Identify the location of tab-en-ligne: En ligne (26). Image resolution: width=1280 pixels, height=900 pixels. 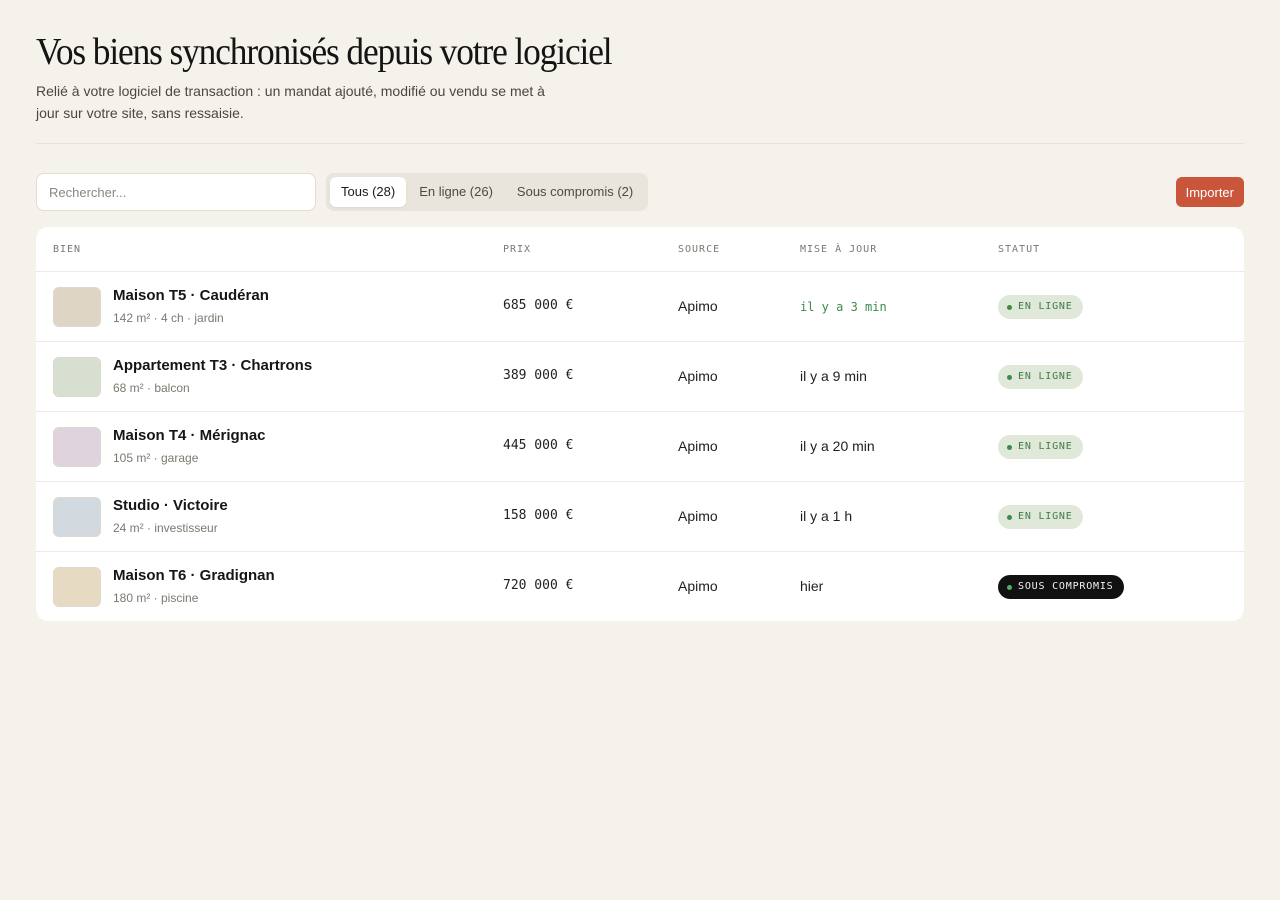
(456, 192).